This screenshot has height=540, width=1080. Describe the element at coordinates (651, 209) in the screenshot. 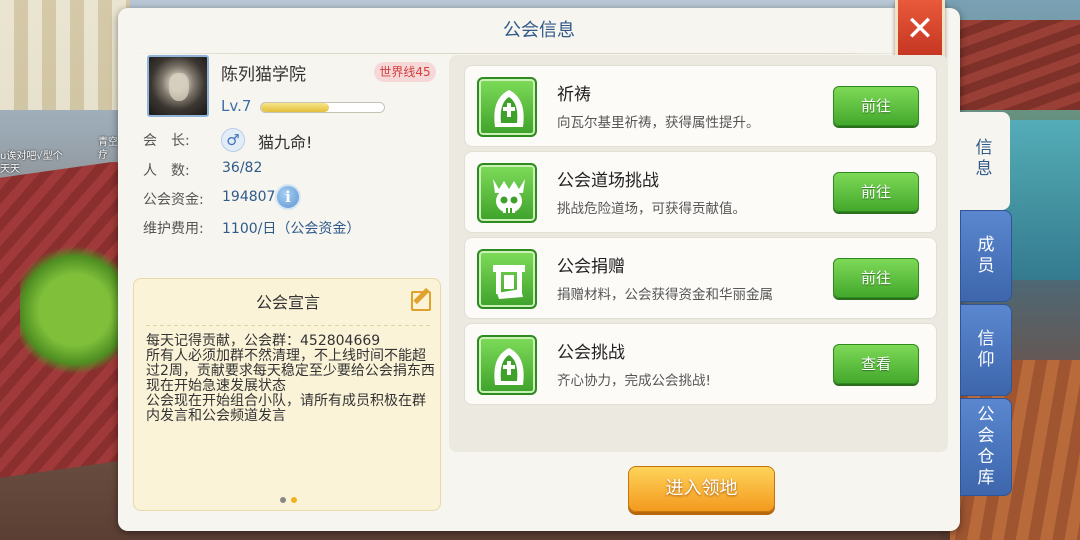

I see `activity-description: 挑战危险道场，可获得贡献值。` at that location.